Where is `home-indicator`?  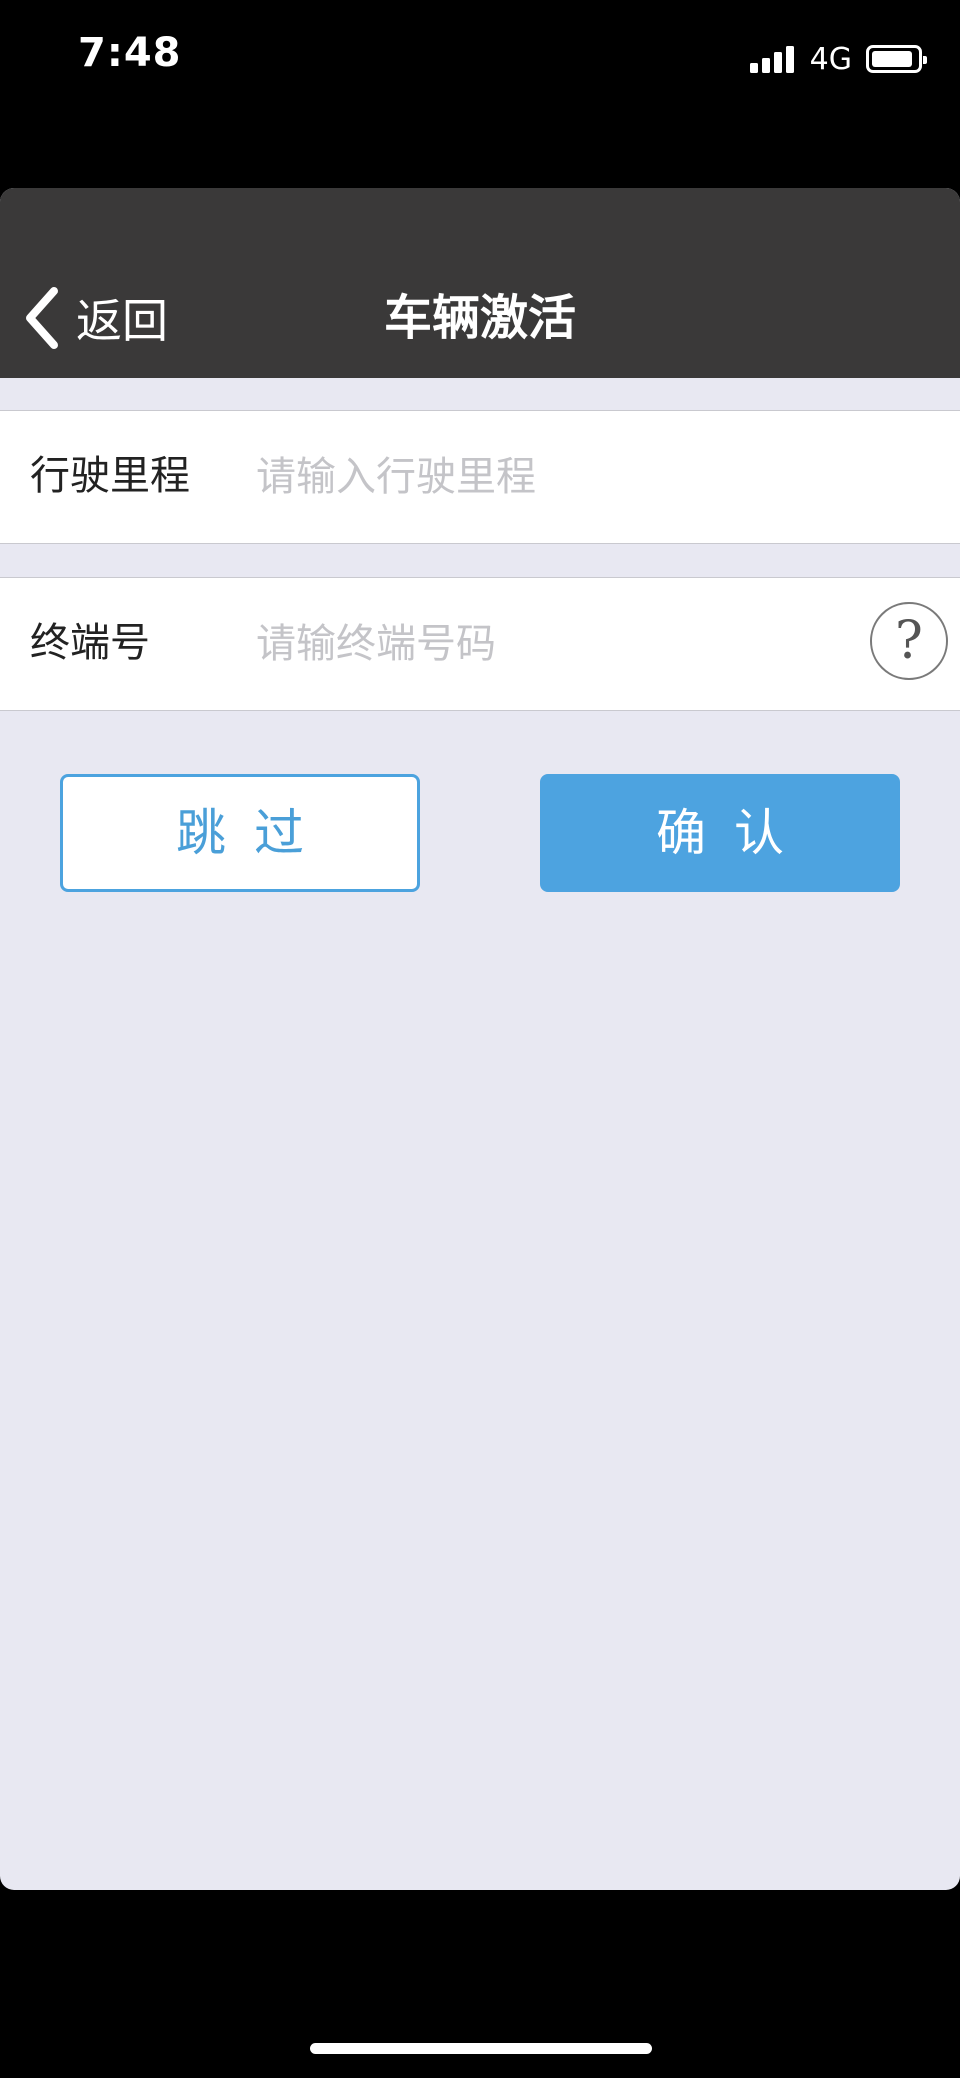
home-indicator is located at coordinates (481, 2048).